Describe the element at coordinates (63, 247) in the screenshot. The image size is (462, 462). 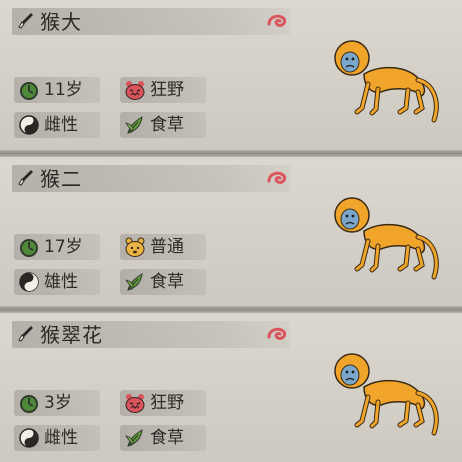
I see `age-label: 17岁` at that location.